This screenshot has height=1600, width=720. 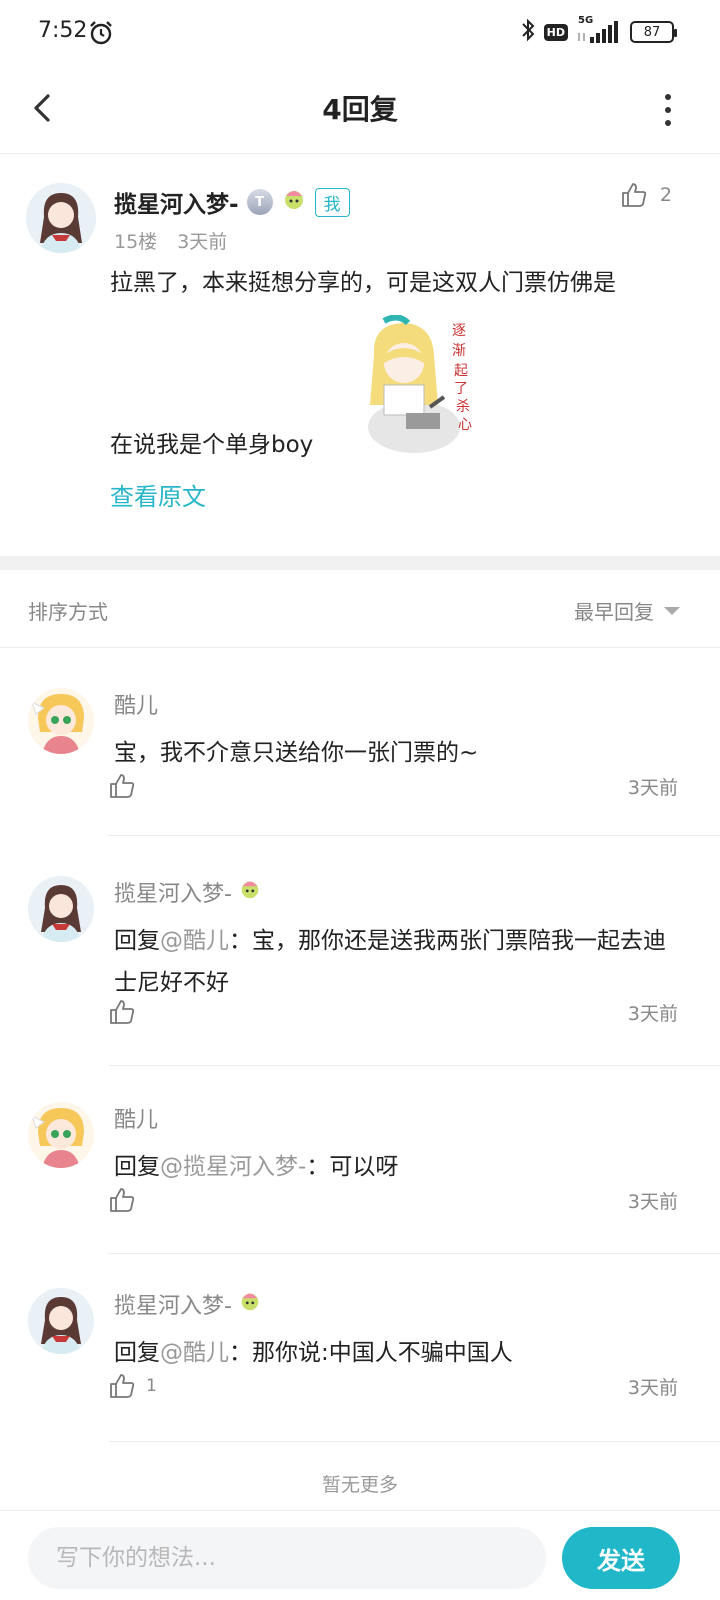 What do you see at coordinates (459, 331) in the screenshot?
I see `svg-text: 逐` at bounding box center [459, 331].